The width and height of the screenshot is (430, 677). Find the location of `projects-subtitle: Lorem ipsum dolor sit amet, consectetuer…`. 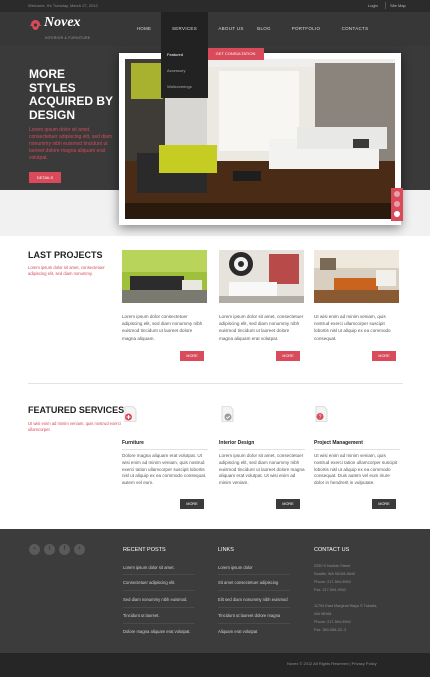

projects-subtitle: Lorem ipsum dolor sit amet, consectetuer… is located at coordinates (66, 270).